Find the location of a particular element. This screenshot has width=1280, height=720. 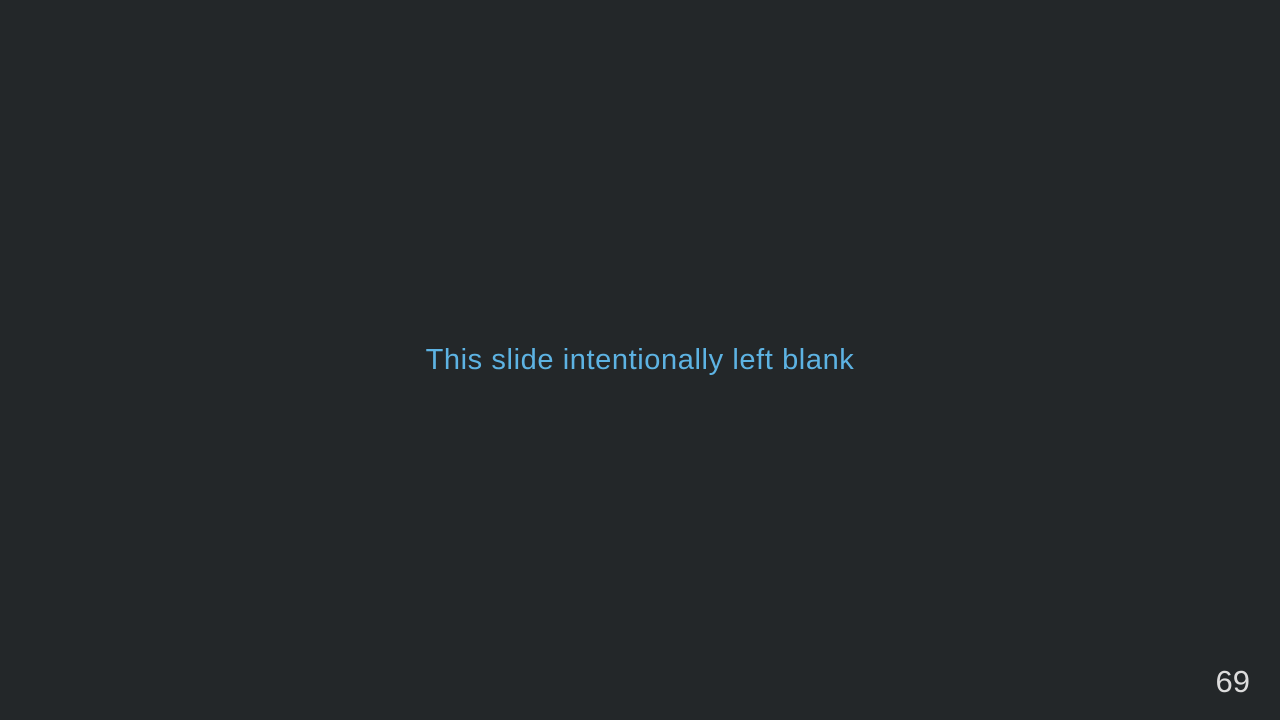

blank-slide-message: This slide intentionally left blank is located at coordinates (640, 360).